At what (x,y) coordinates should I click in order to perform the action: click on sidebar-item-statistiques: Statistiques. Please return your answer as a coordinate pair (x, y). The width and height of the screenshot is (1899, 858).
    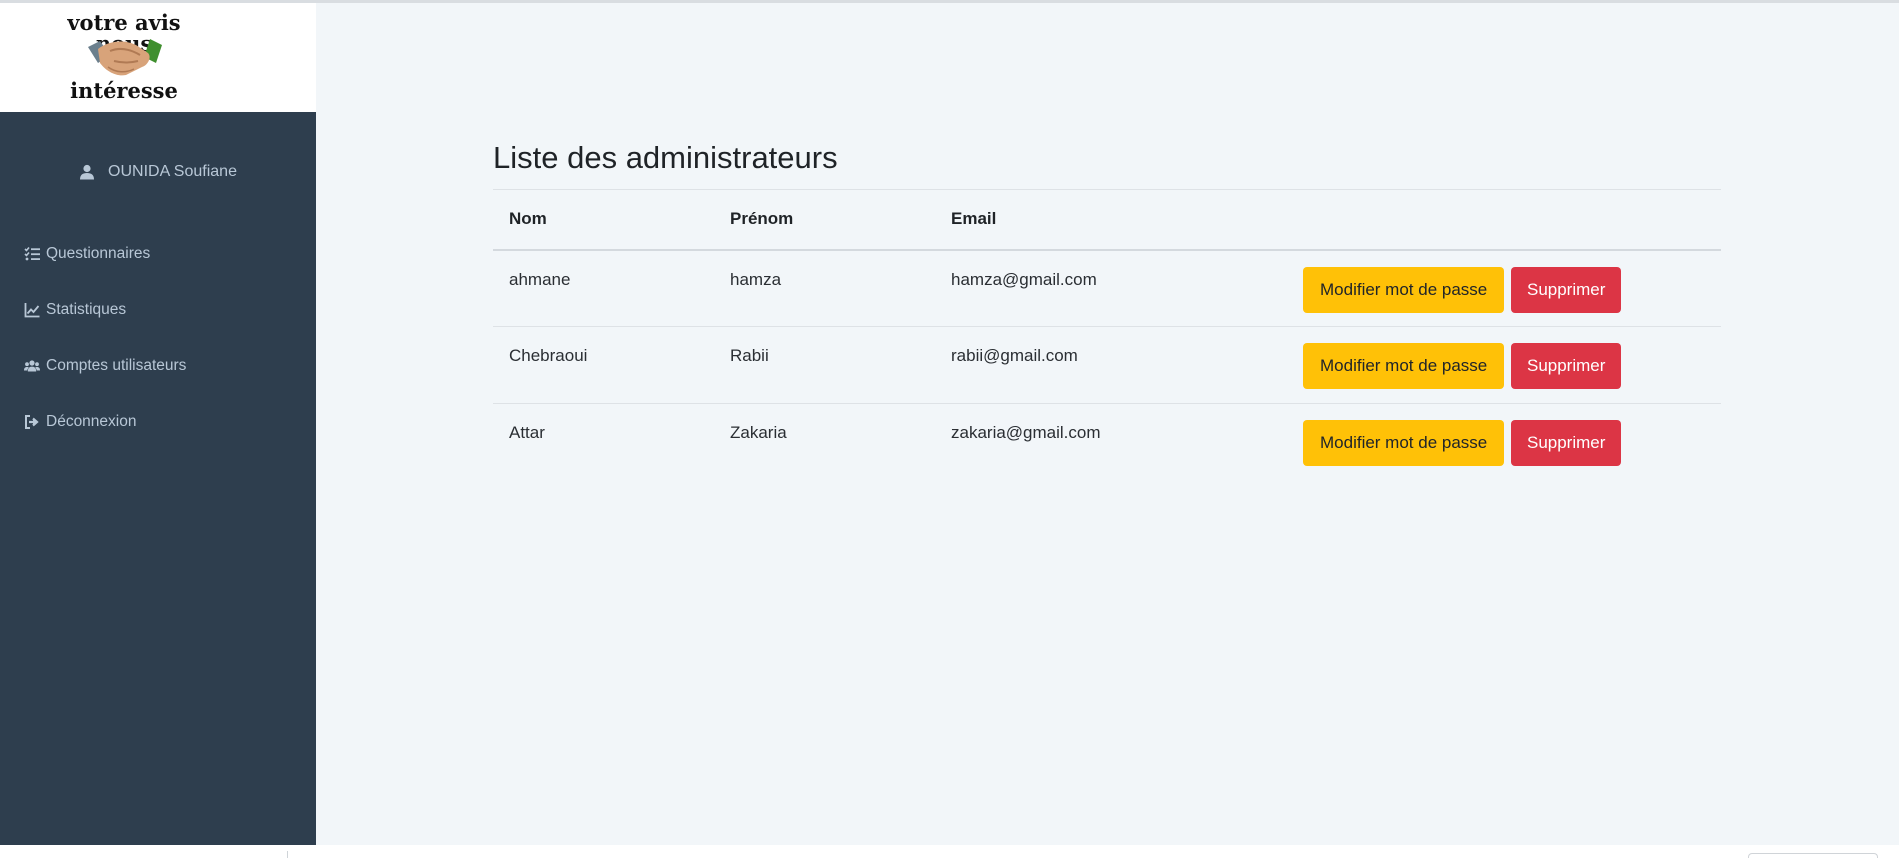
    Looking at the image, I should click on (105, 310).